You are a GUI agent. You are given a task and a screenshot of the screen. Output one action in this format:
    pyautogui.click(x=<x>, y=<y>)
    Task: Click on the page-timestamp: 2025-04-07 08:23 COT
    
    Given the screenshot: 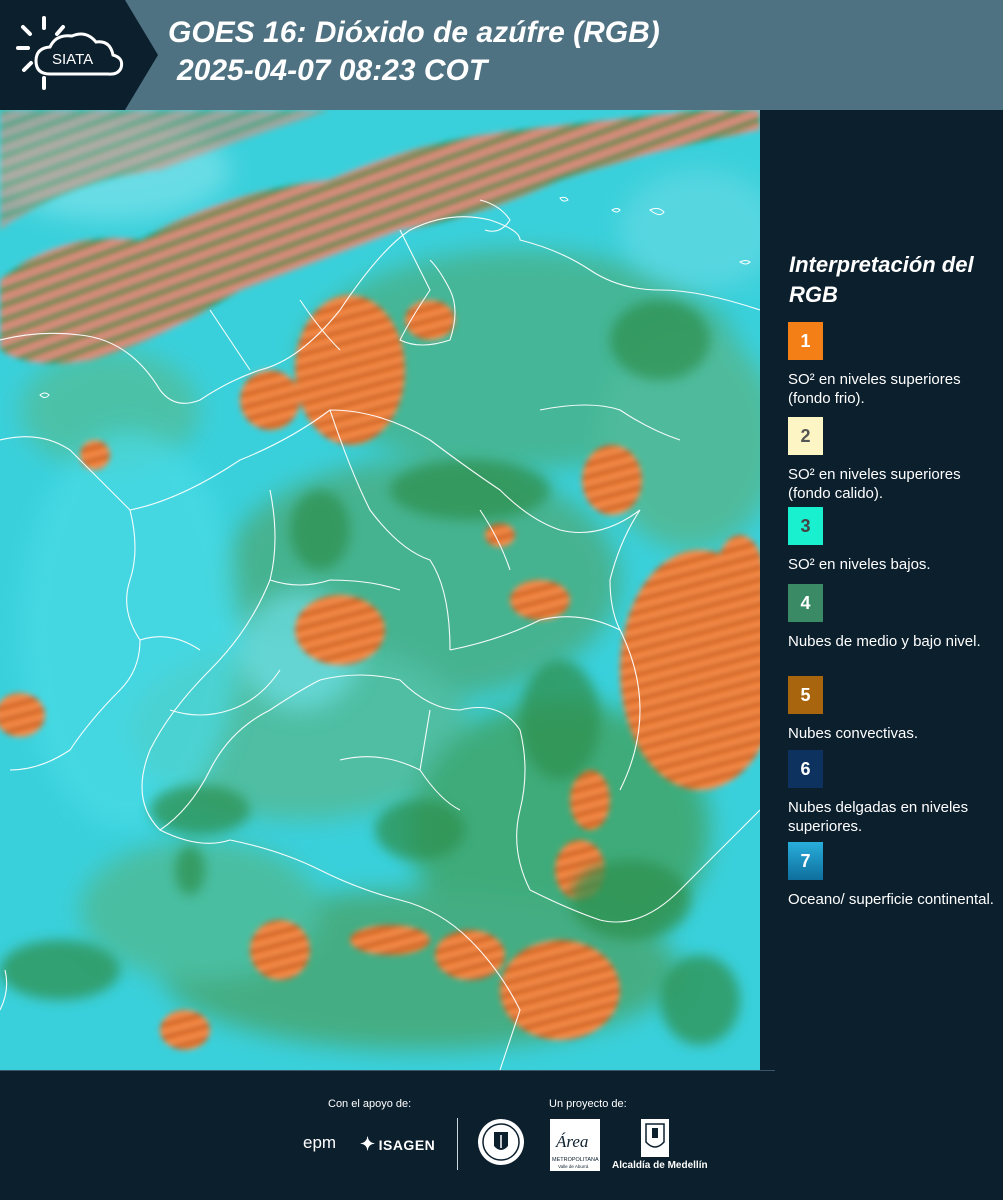 What is the action you would take?
    pyautogui.click(x=332, y=70)
    